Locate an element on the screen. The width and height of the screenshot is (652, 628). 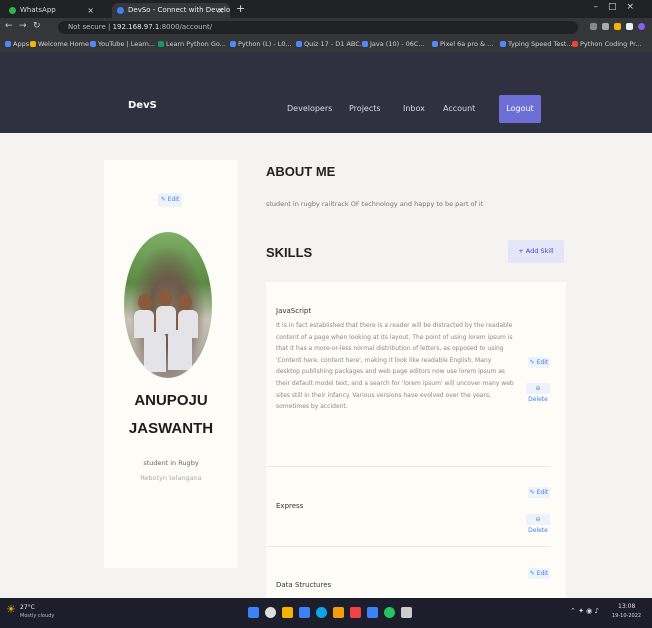
url-path: :8000/account/ is located at coordinates (186, 27).